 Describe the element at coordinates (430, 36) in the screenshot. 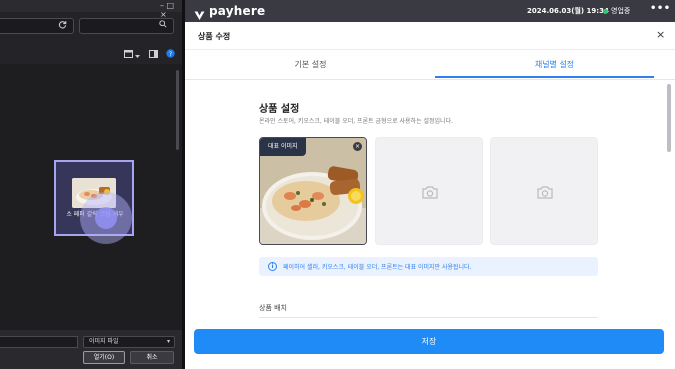

I see `modal-header: 상품 수정 ×` at that location.